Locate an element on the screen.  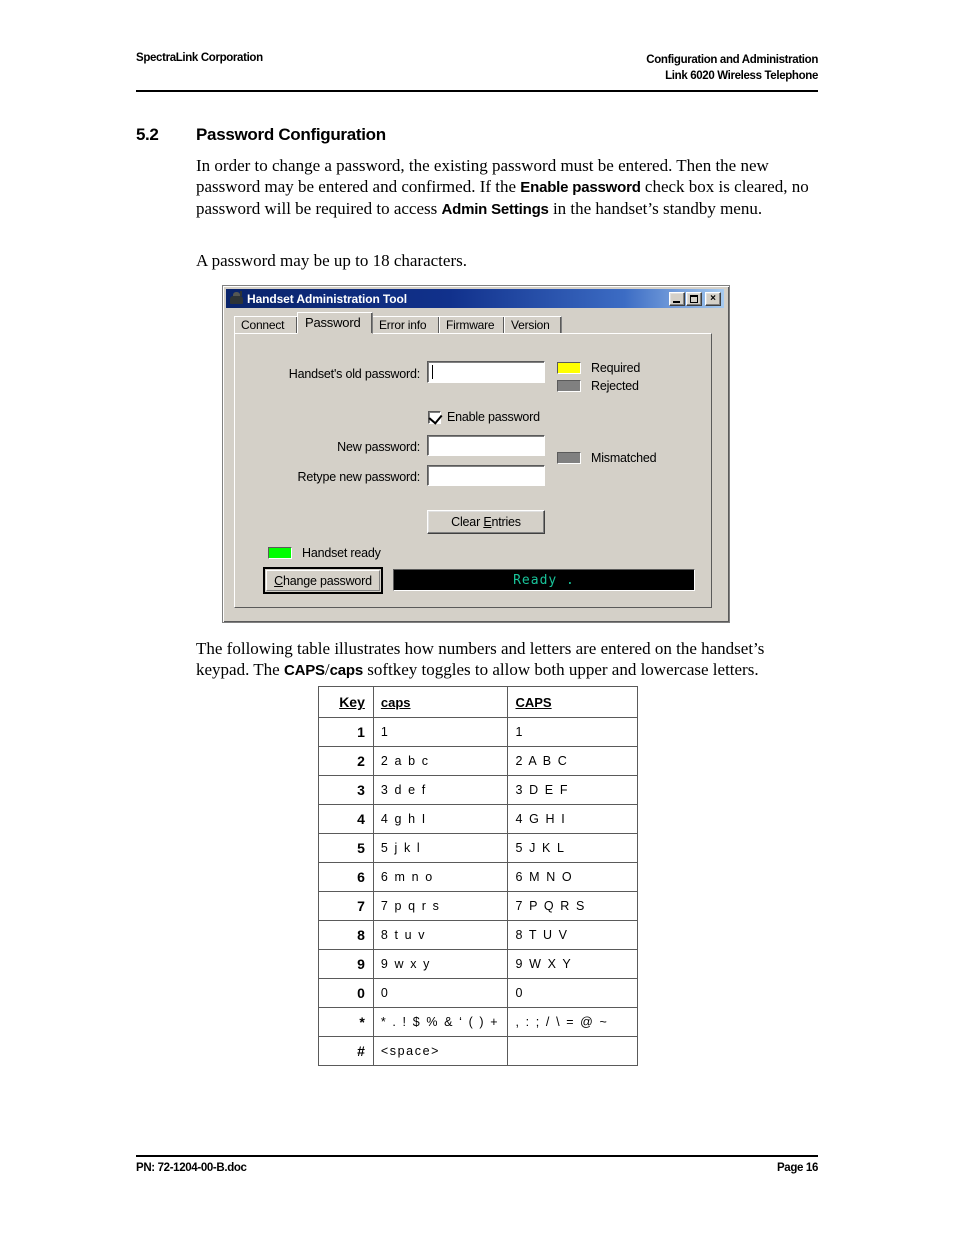
legend-label-mismatched: Mismatched is located at coordinates (624, 458).